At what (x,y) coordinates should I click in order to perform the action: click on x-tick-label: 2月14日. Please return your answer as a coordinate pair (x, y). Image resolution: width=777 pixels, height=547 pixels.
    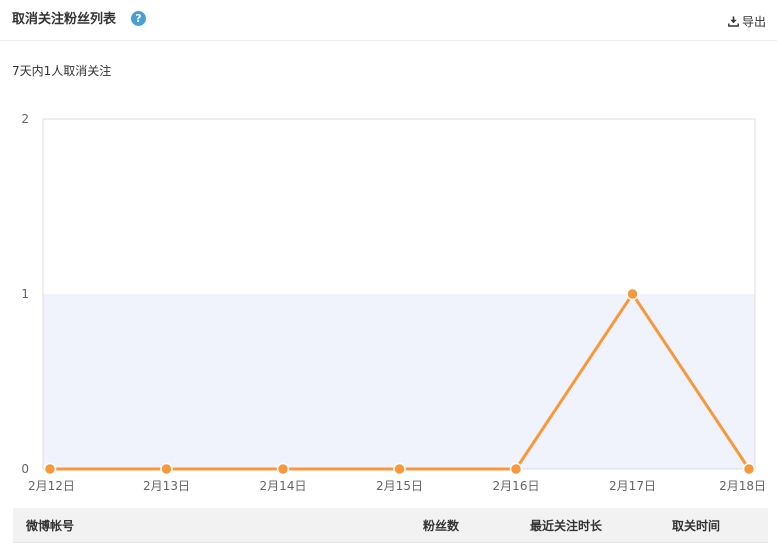
    Looking at the image, I should click on (283, 486).